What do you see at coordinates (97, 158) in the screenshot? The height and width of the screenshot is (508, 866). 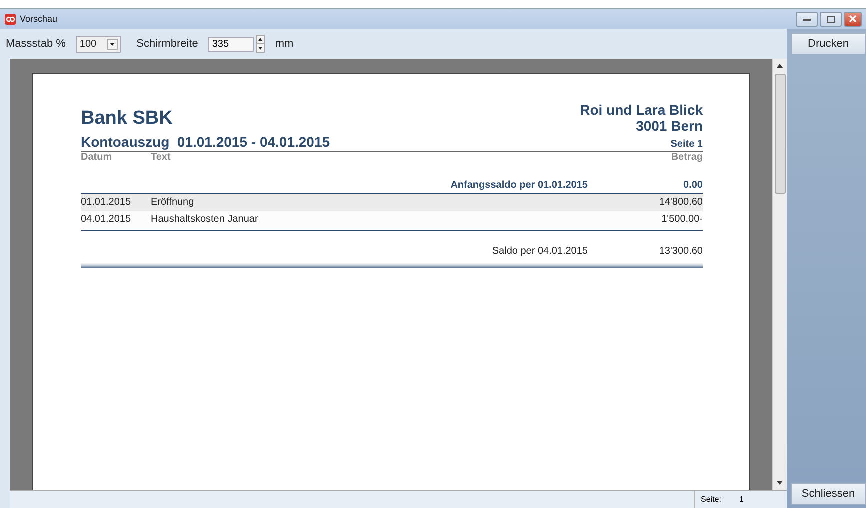 I see `column-header: Datum` at bounding box center [97, 158].